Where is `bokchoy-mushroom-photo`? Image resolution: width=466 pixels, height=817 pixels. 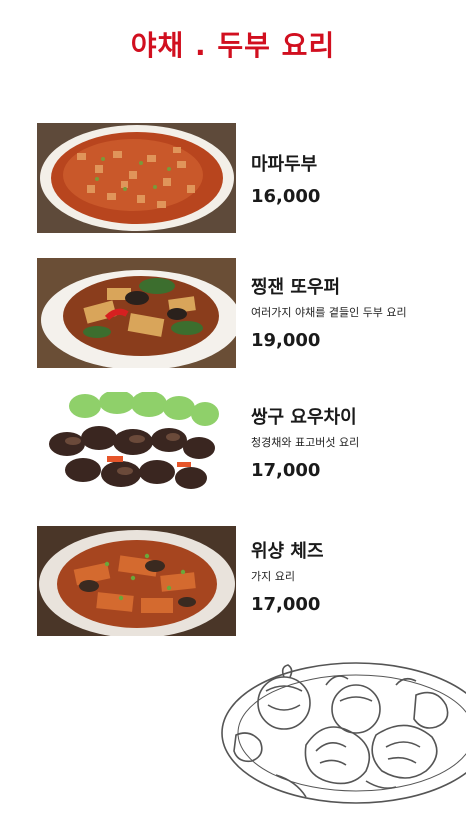
bokchoy-mushroom-photo is located at coordinates (136, 447).